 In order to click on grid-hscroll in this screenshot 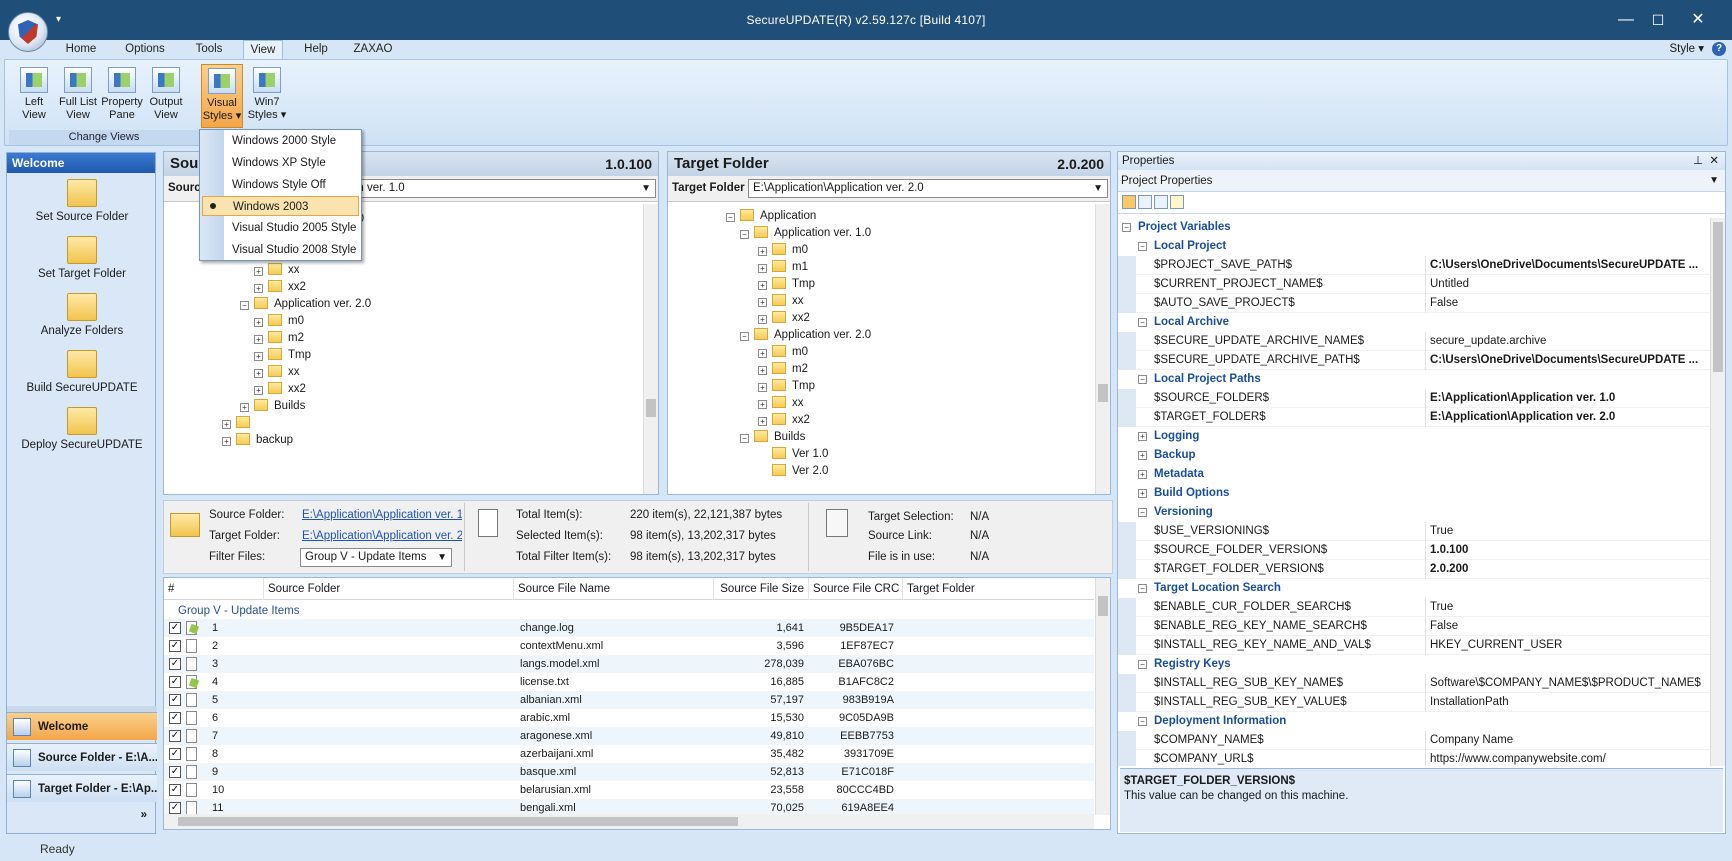, I will do `click(629, 821)`.